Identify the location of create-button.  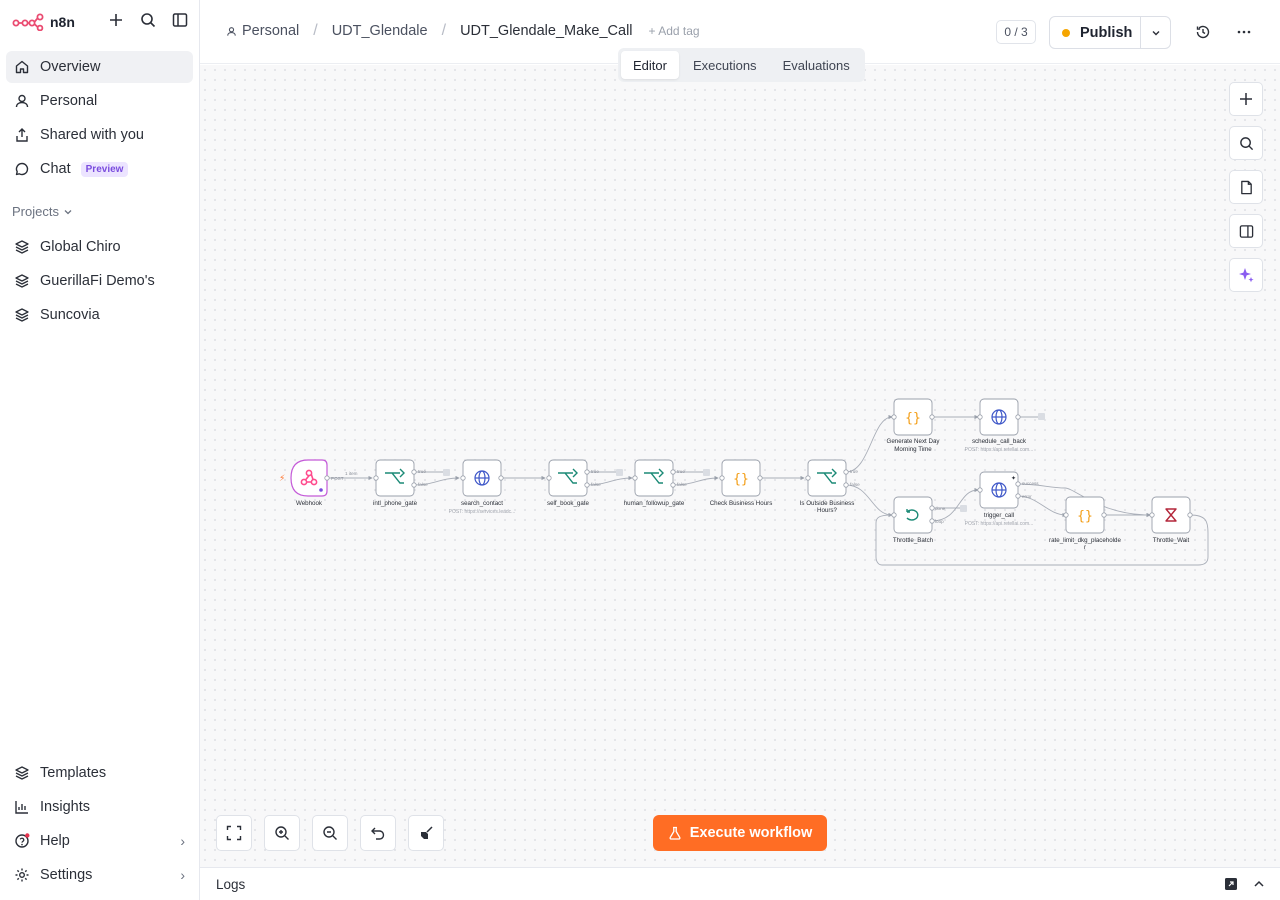
(116, 20).